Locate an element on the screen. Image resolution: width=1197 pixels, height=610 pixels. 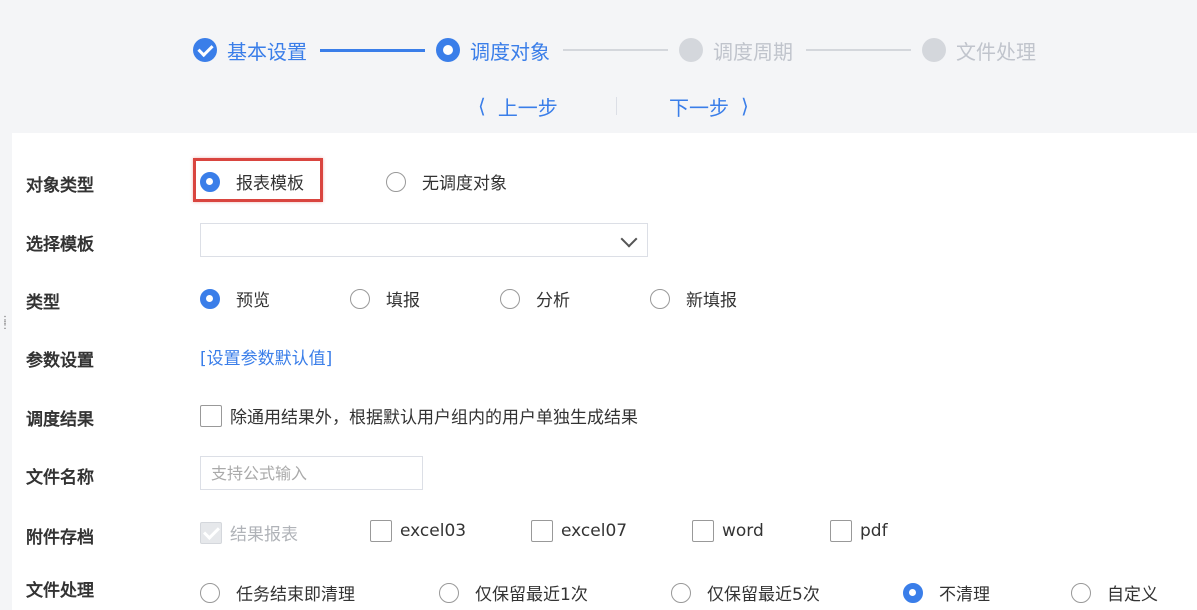
radio-no-clean: 不清理 is located at coordinates (946, 592).